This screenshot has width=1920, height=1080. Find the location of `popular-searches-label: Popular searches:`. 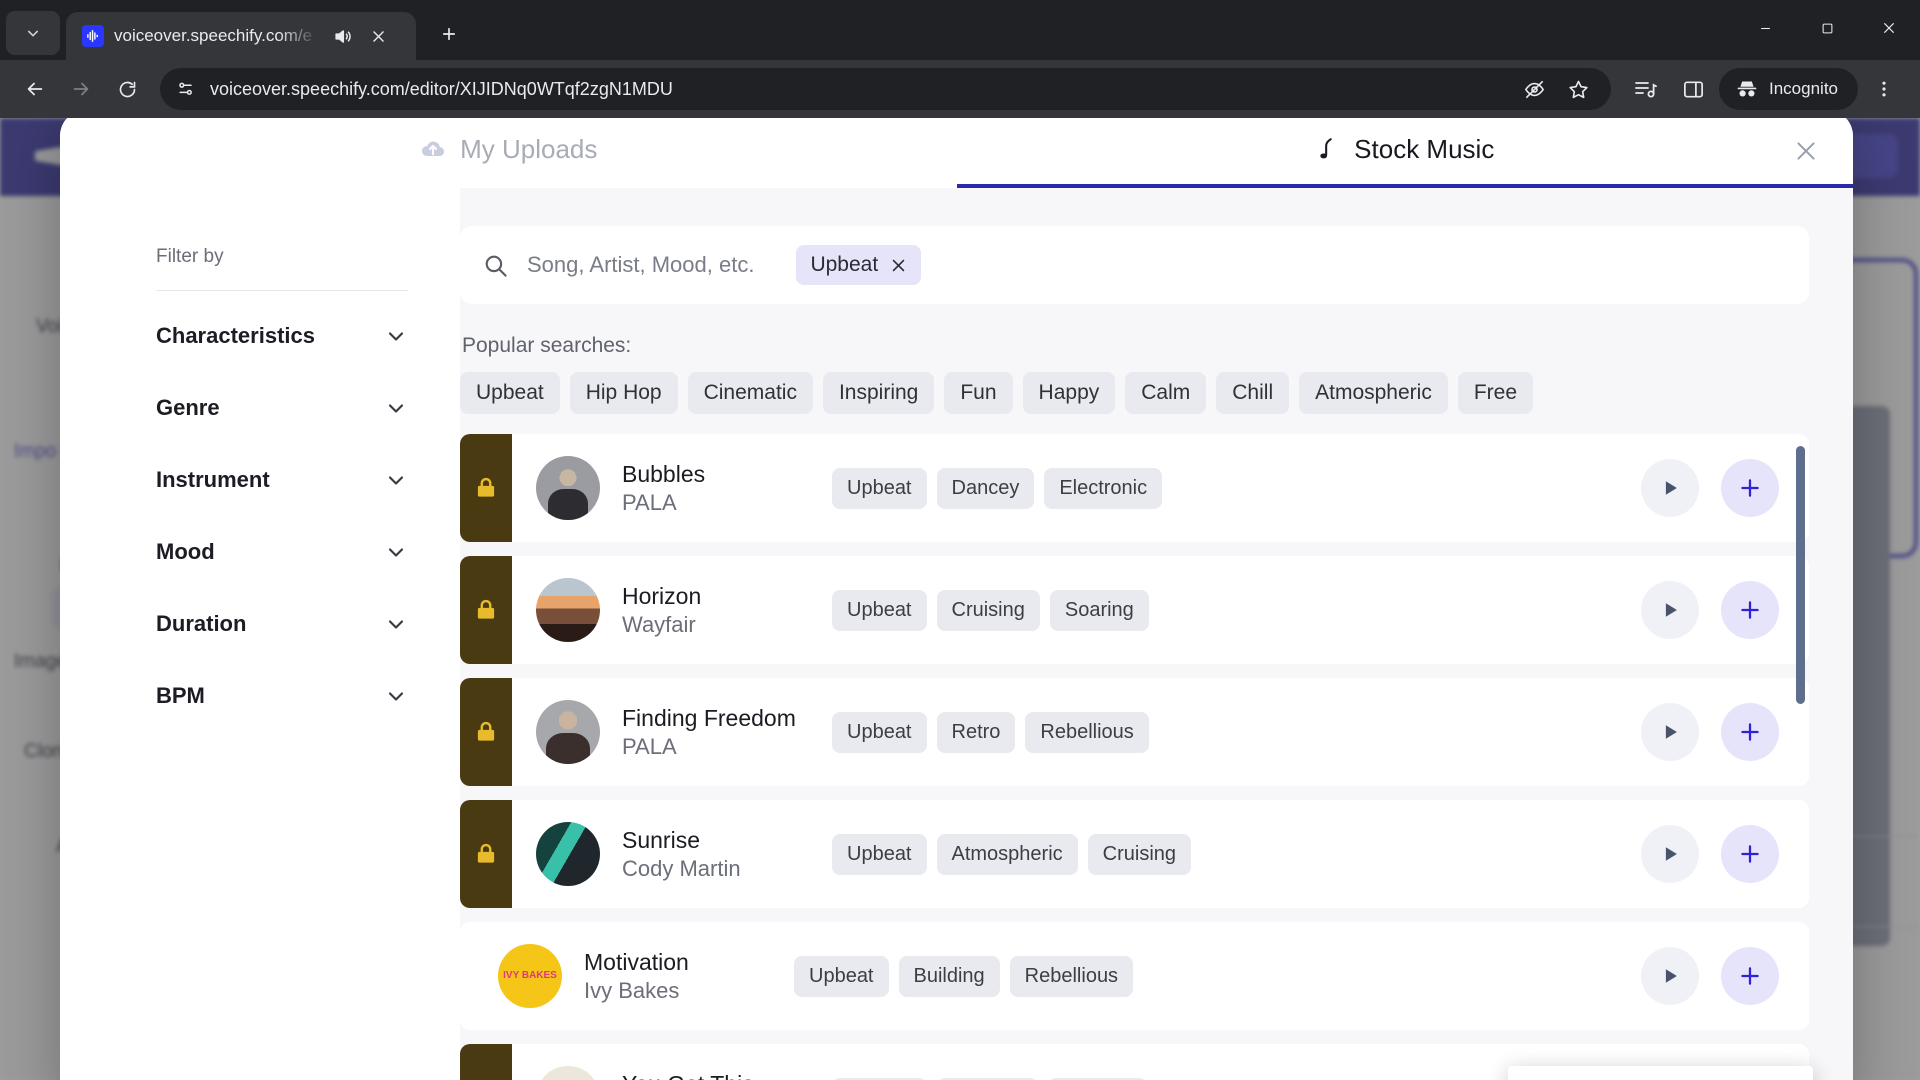

popular-searches-label: Popular searches: is located at coordinates (547, 345).